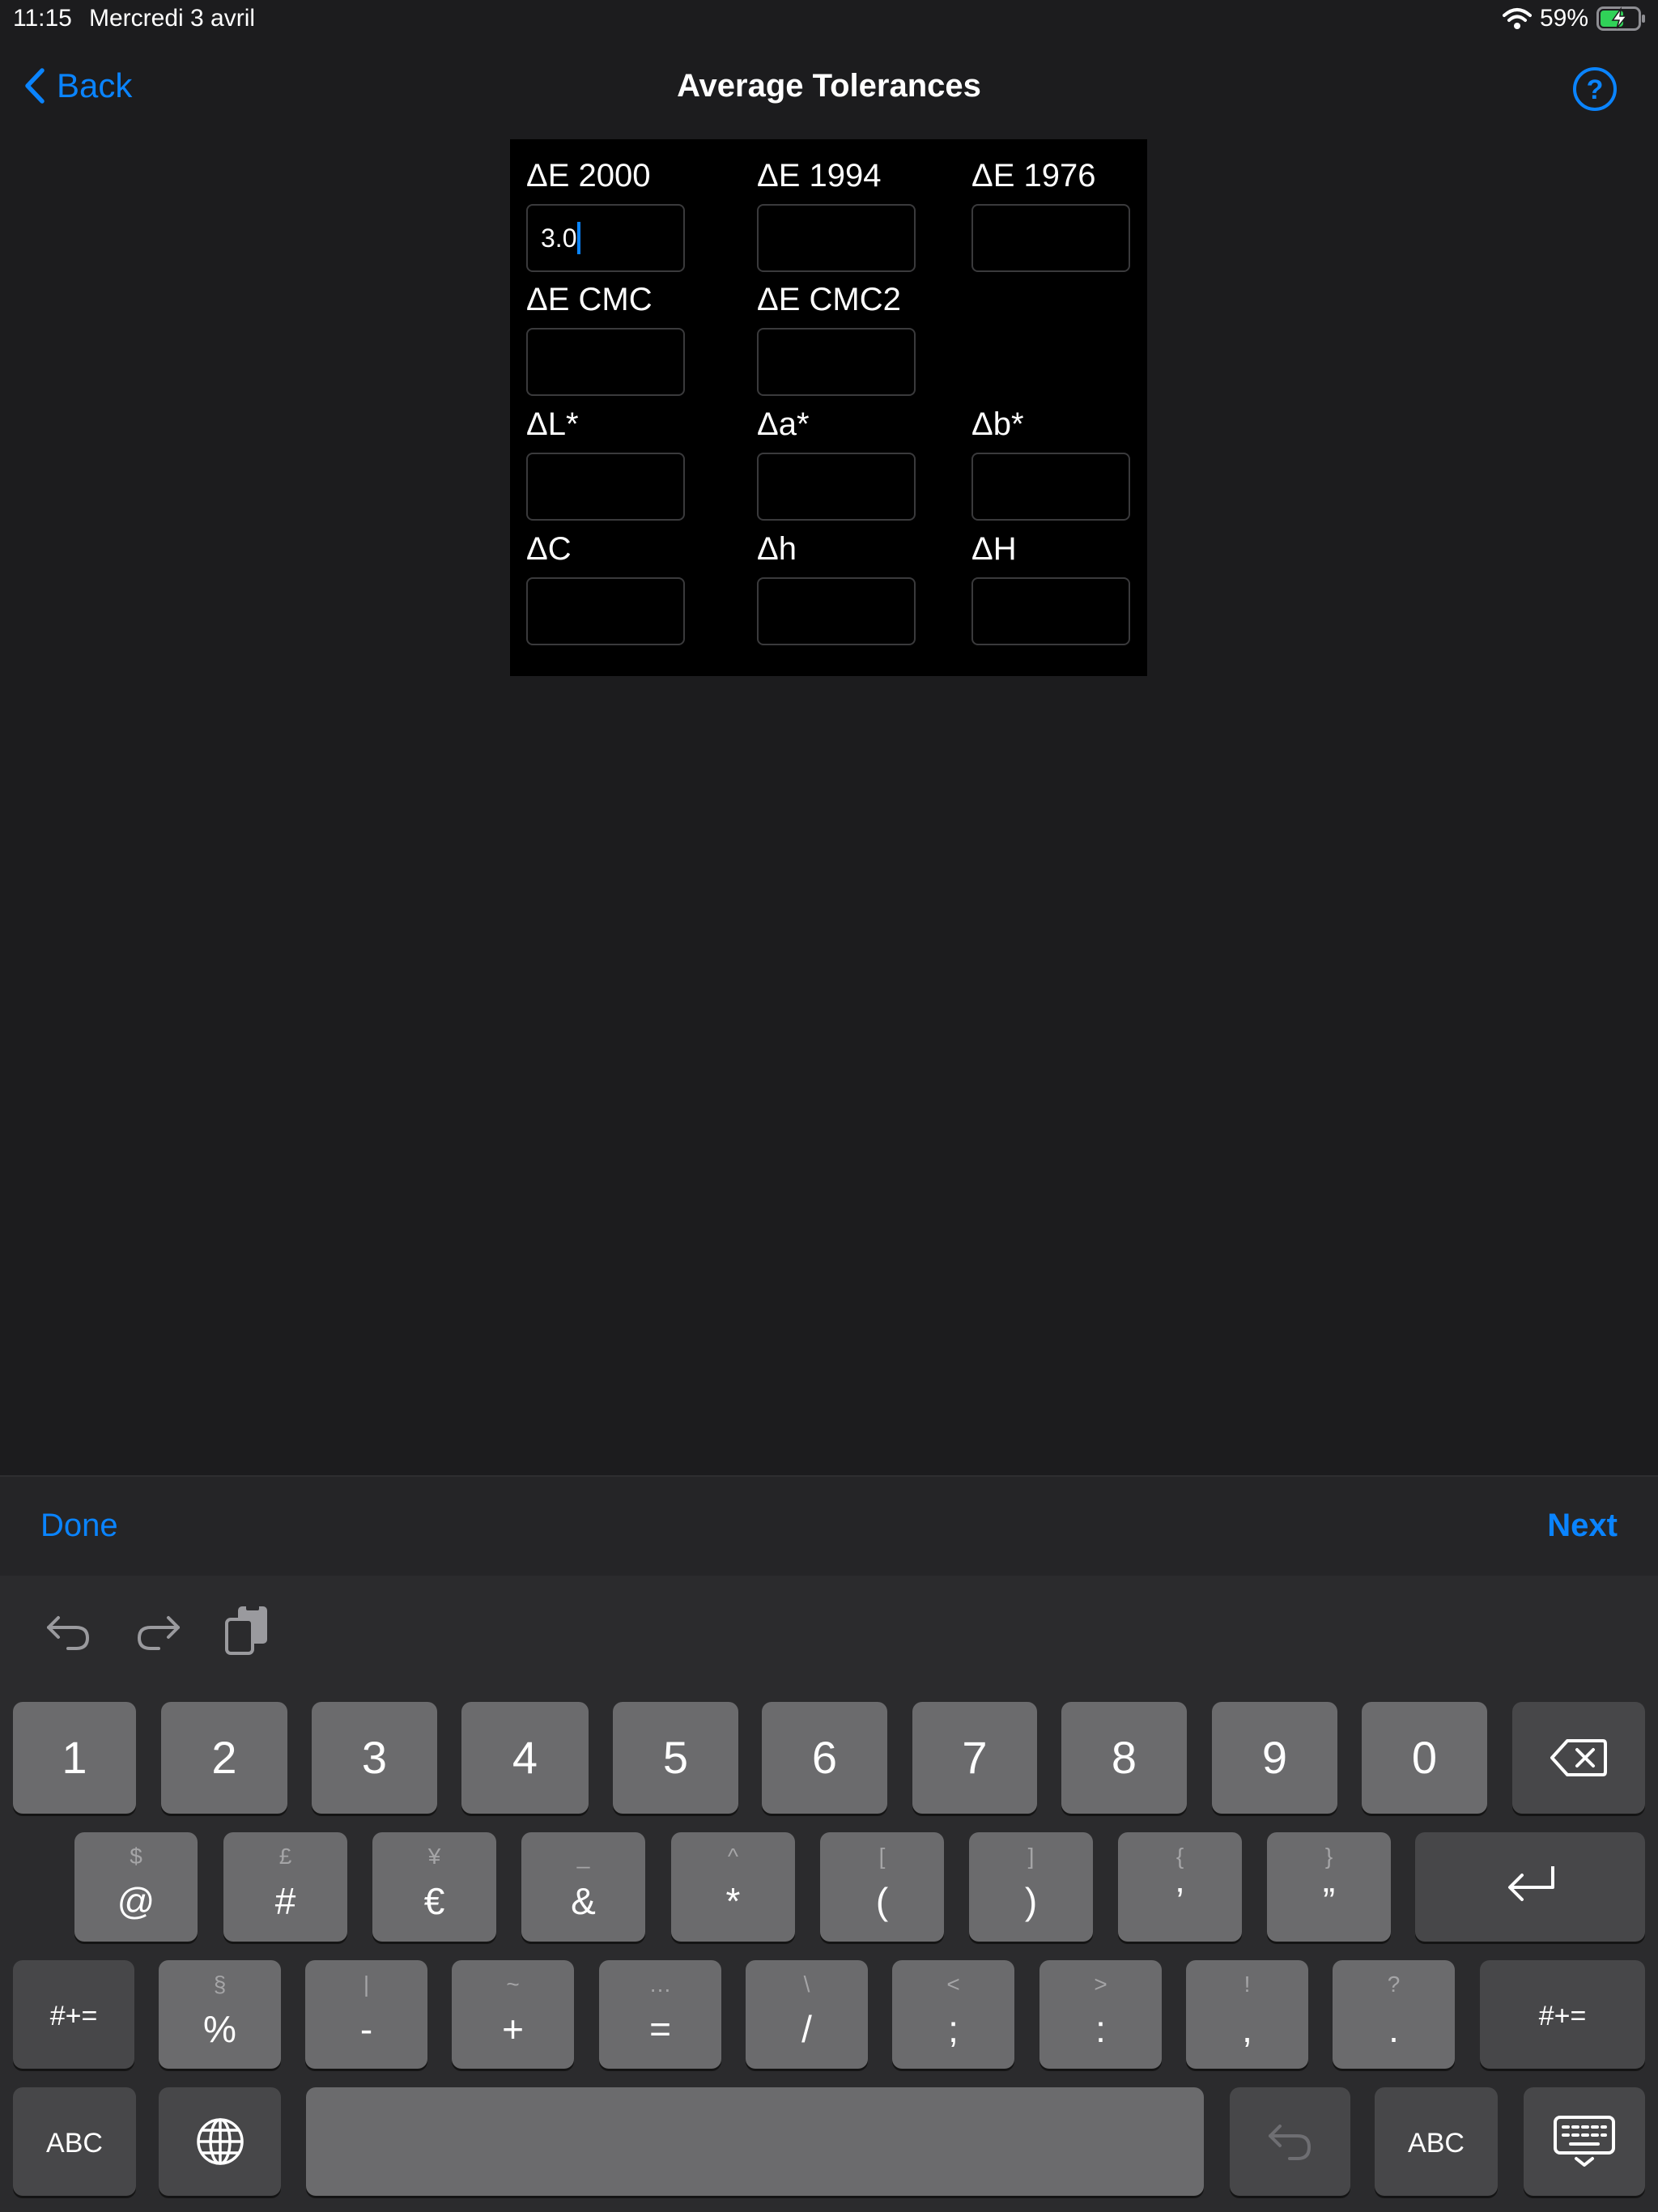 The image size is (1658, 2212). What do you see at coordinates (1033, 176) in the screenshot?
I see `field-label: ΔE 1976` at bounding box center [1033, 176].